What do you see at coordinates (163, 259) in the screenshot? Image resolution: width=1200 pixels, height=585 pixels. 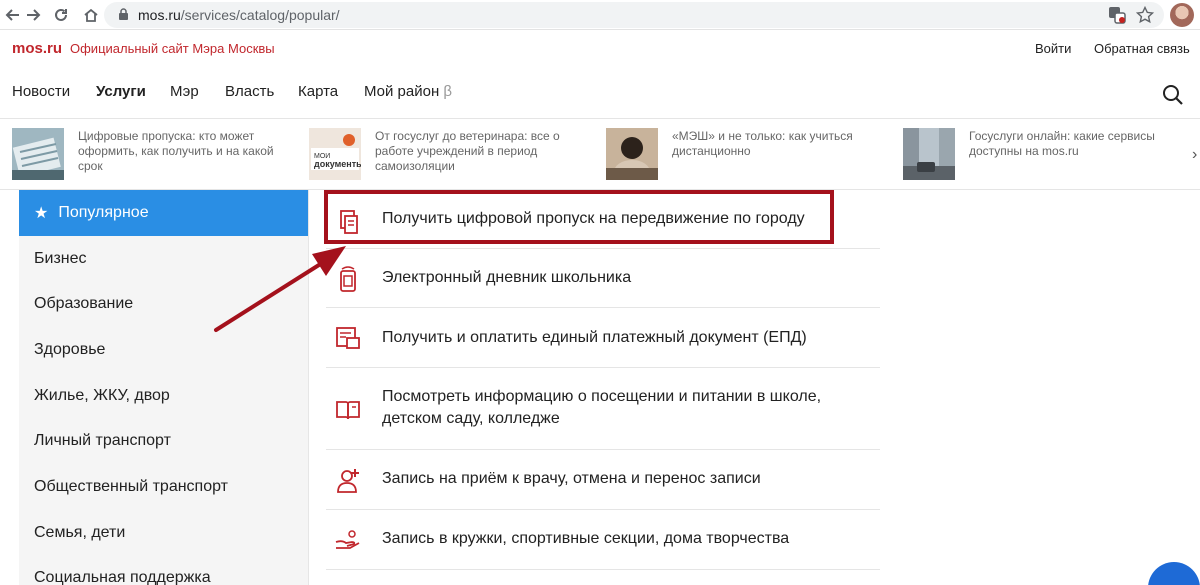 I see `sidebar-item-business: Бизнес` at bounding box center [163, 259].